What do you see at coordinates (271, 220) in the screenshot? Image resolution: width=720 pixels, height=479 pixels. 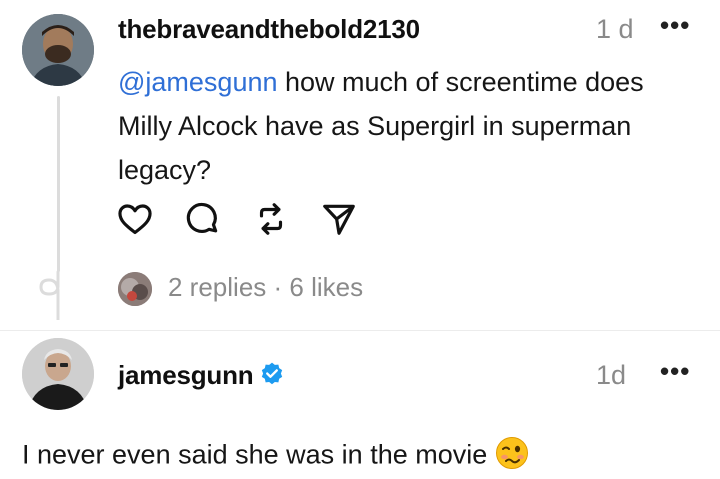 I see `repost-icon` at bounding box center [271, 220].